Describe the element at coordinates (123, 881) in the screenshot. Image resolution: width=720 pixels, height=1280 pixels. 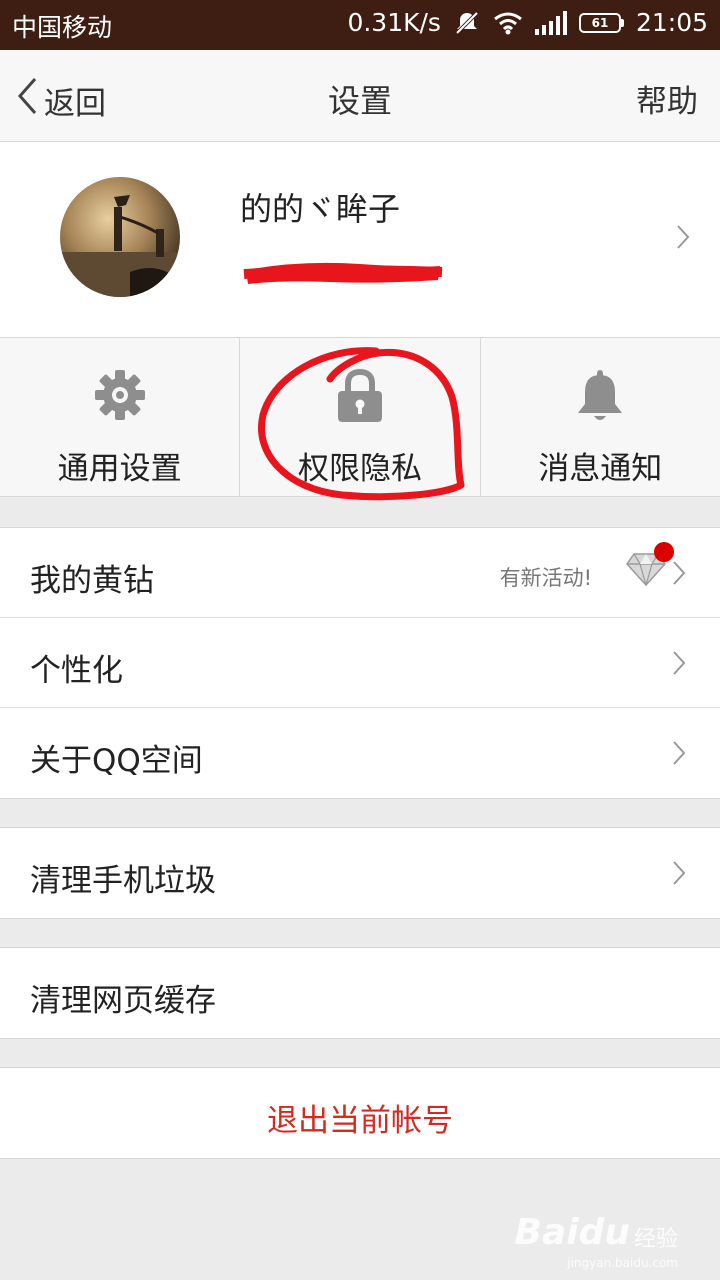
I see `clean-junk-label: 清理手机垃圾` at that location.